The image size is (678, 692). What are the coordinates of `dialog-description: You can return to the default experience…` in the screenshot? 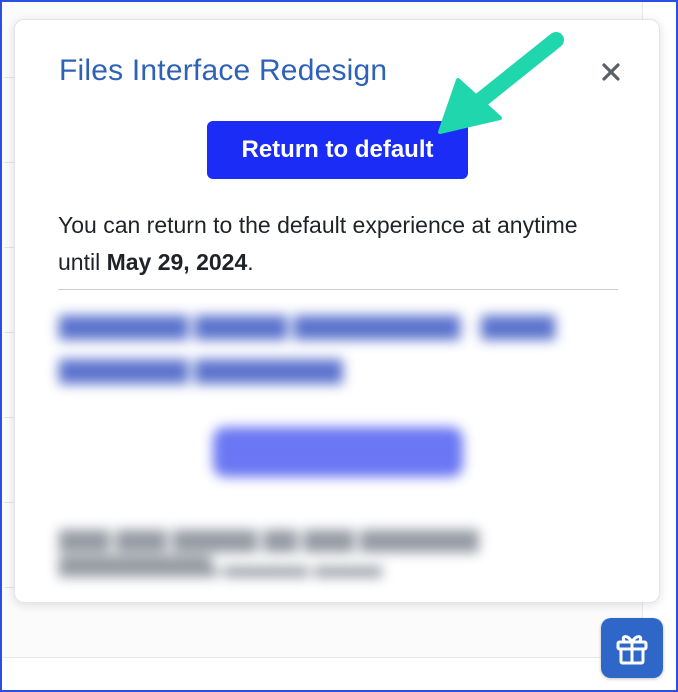 It's located at (318, 244).